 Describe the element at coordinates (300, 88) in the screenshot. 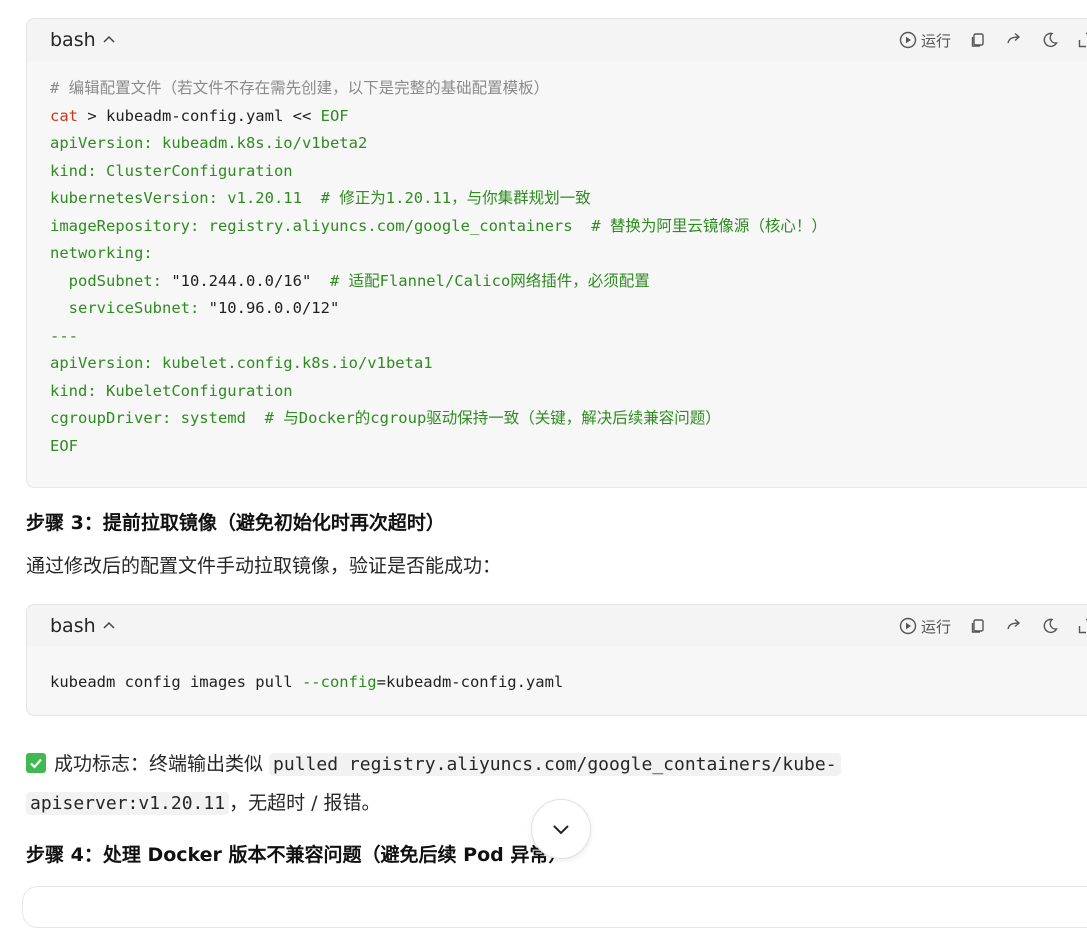

I see `code-token: # 编辑配置文件（若文件不存在需先创建，以下是完整的基础配置模板）` at that location.